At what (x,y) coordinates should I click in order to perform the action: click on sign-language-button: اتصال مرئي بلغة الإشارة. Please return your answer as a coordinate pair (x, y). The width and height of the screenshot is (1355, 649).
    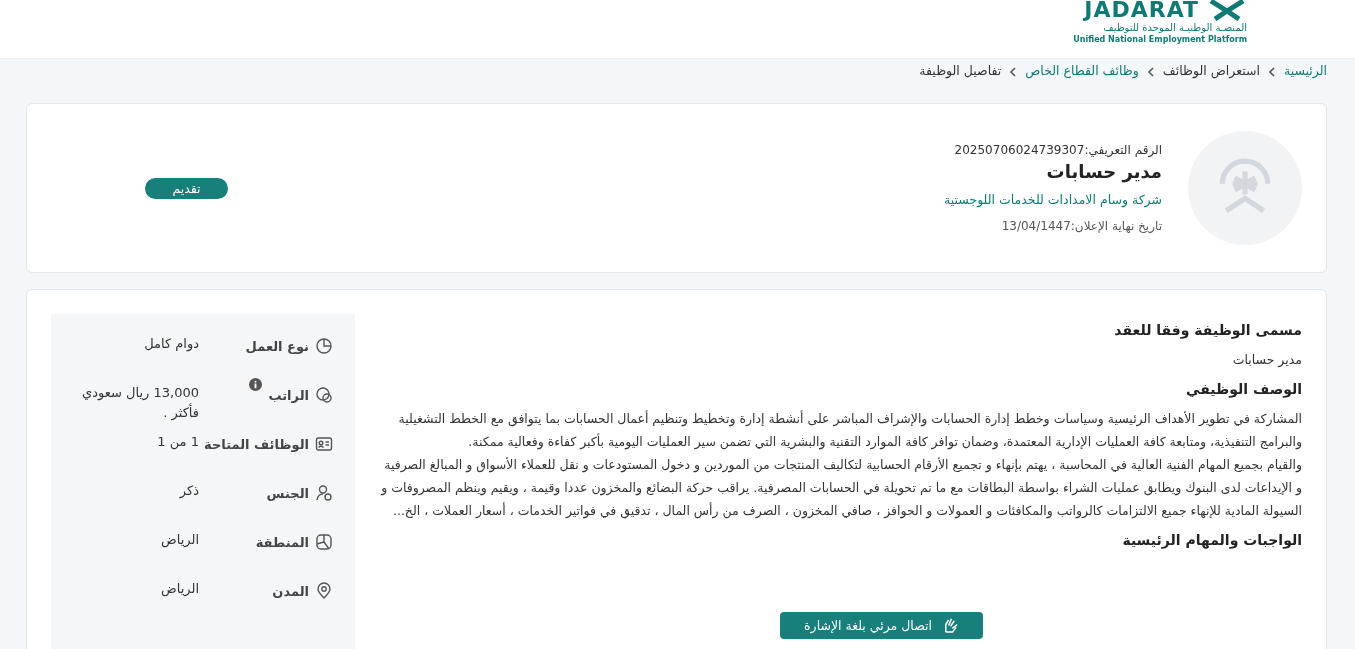
    Looking at the image, I should click on (881, 625).